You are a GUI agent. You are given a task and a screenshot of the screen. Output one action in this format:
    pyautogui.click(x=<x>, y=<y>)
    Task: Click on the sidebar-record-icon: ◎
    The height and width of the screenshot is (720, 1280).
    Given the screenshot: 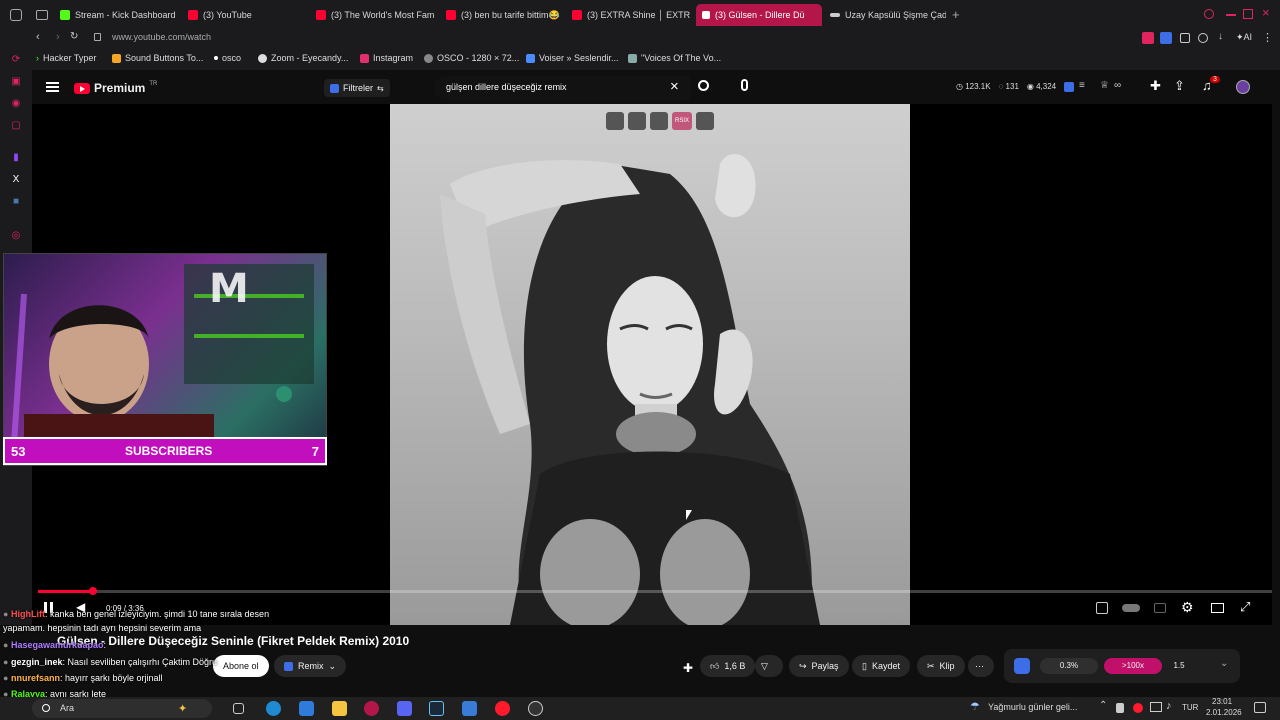 What is the action you would take?
    pyautogui.click(x=16, y=236)
    